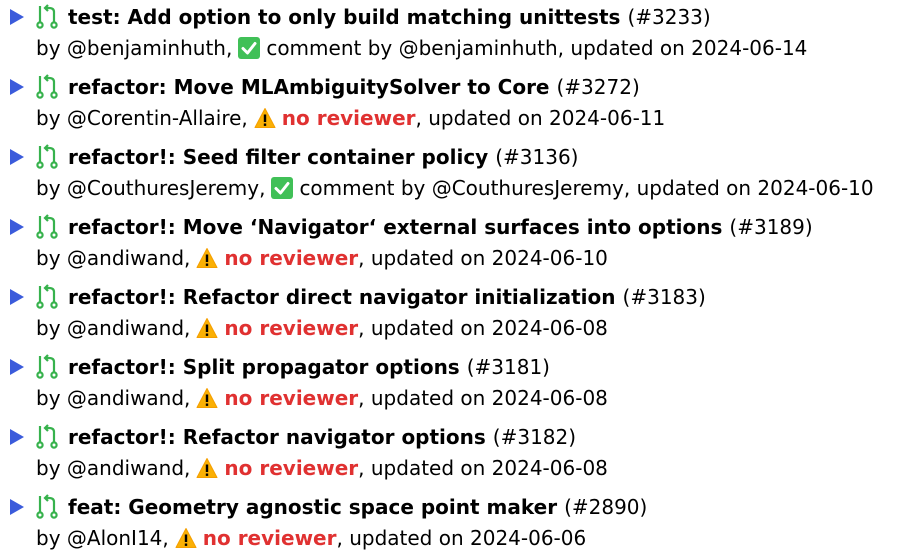  I want to click on pr-title: refactor!: Split propagator options, so click(264, 367).